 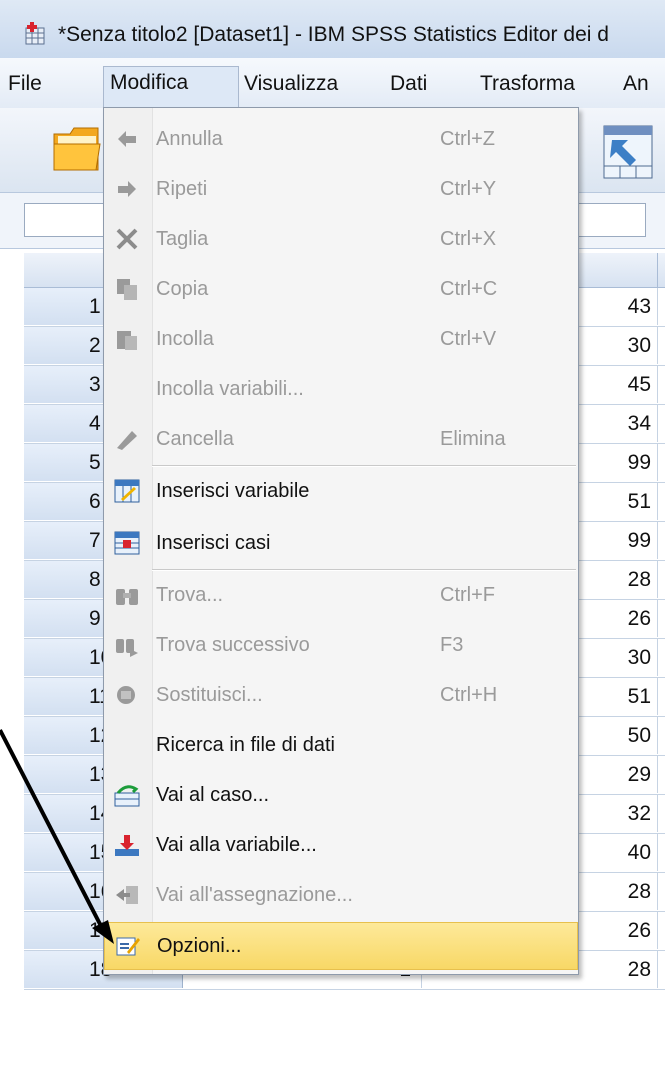 I want to click on menu-item-copy: Copia Ctrl+C, so click(x=341, y=289).